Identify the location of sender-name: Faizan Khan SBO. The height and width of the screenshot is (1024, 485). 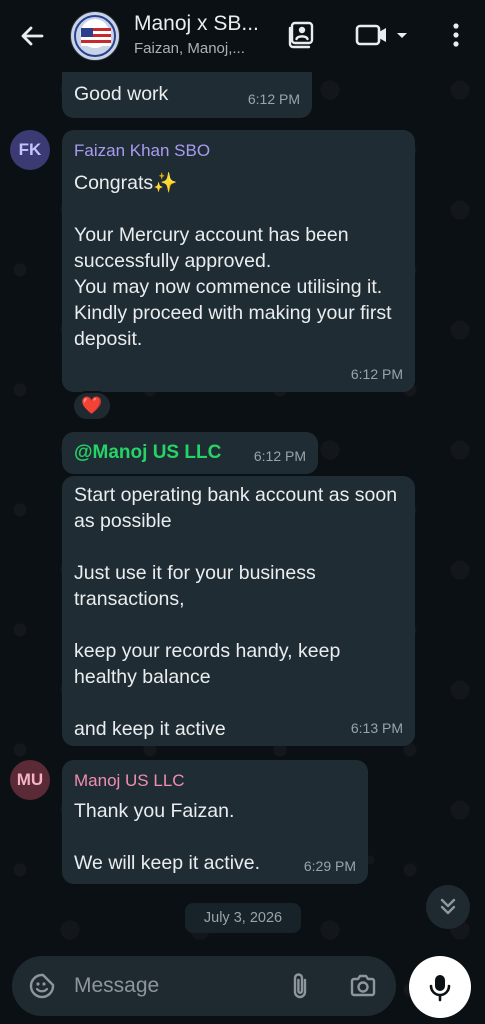
(142, 150).